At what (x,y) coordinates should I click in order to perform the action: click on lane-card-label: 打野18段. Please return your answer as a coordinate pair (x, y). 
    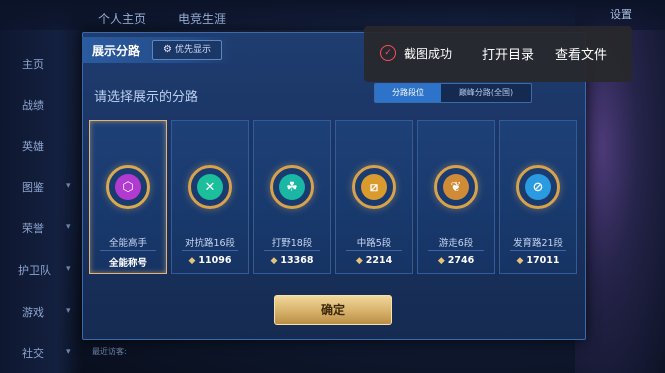
    Looking at the image, I should click on (292, 243).